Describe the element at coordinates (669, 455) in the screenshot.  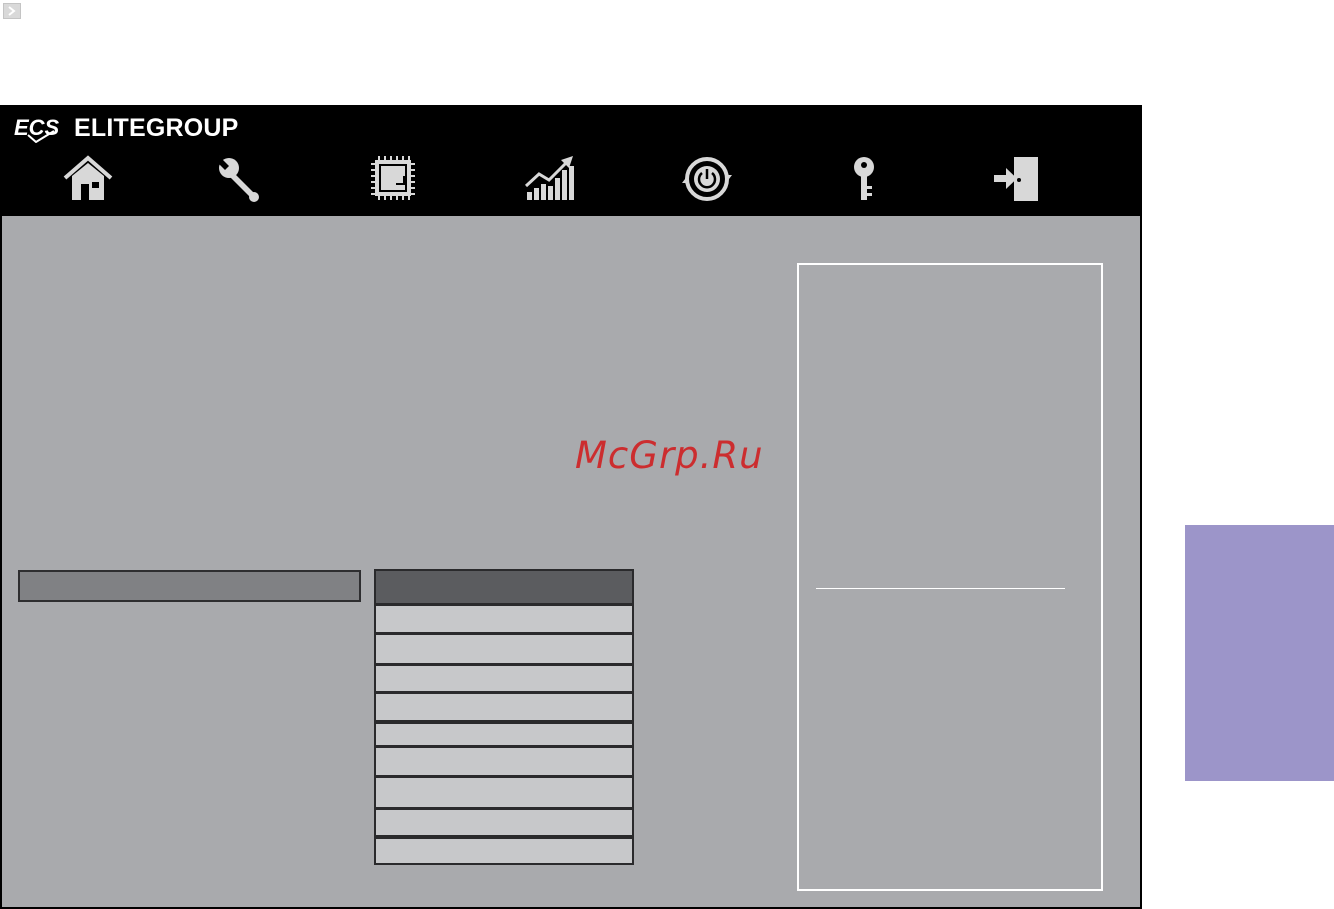
I see `watermark-text: McGrp.Ru` at that location.